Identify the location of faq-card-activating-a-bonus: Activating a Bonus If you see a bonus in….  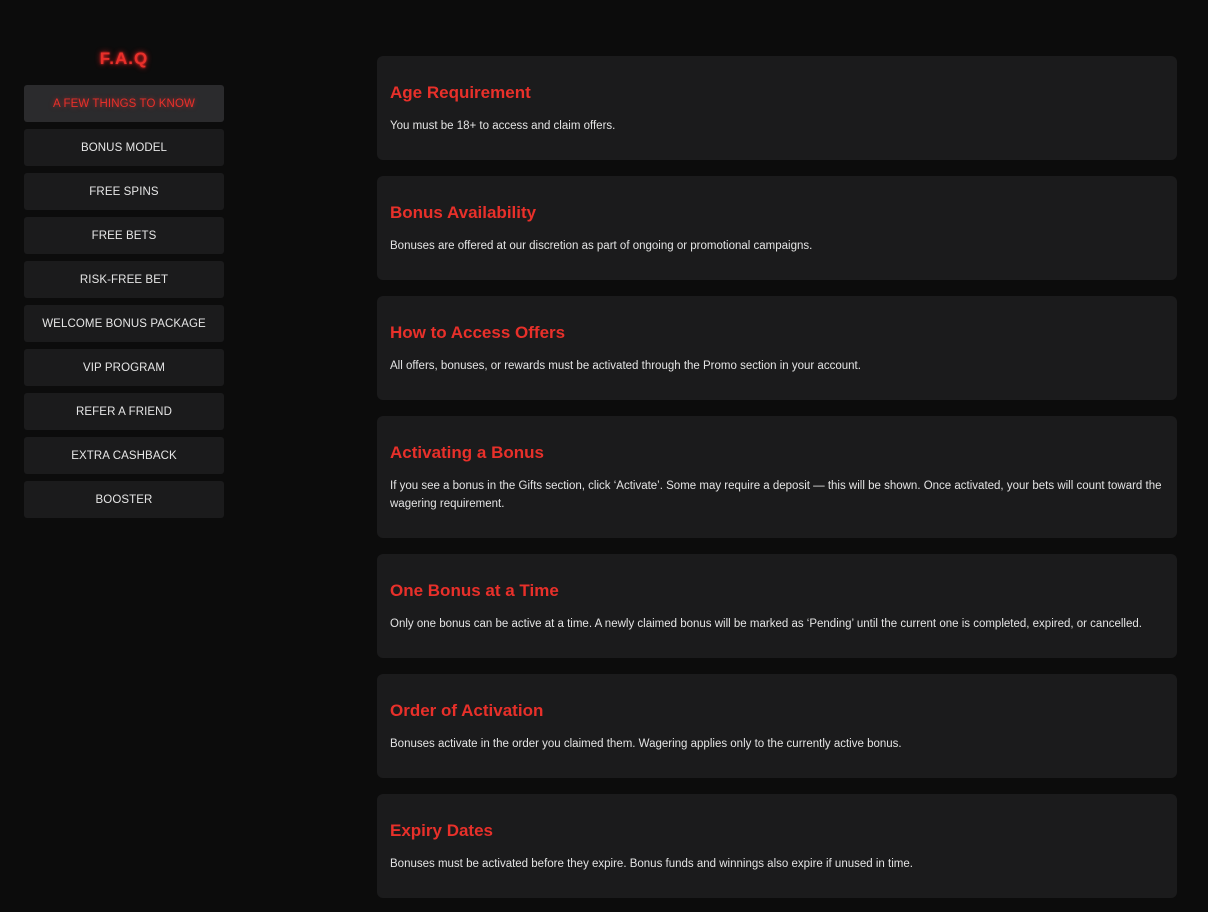
(777, 477).